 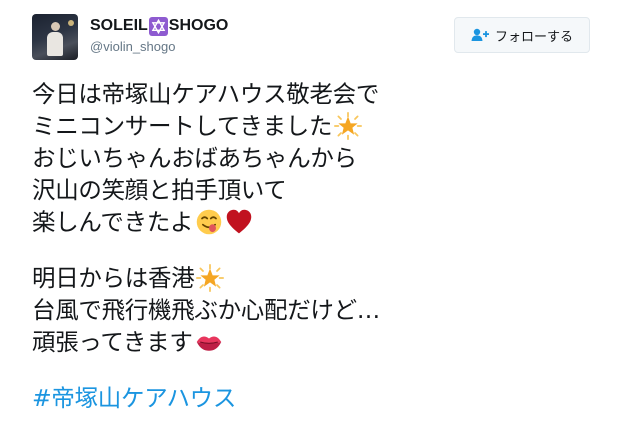 What do you see at coordinates (113, 278) in the screenshot?
I see `tweet-line-text: 明日からは香港` at bounding box center [113, 278].